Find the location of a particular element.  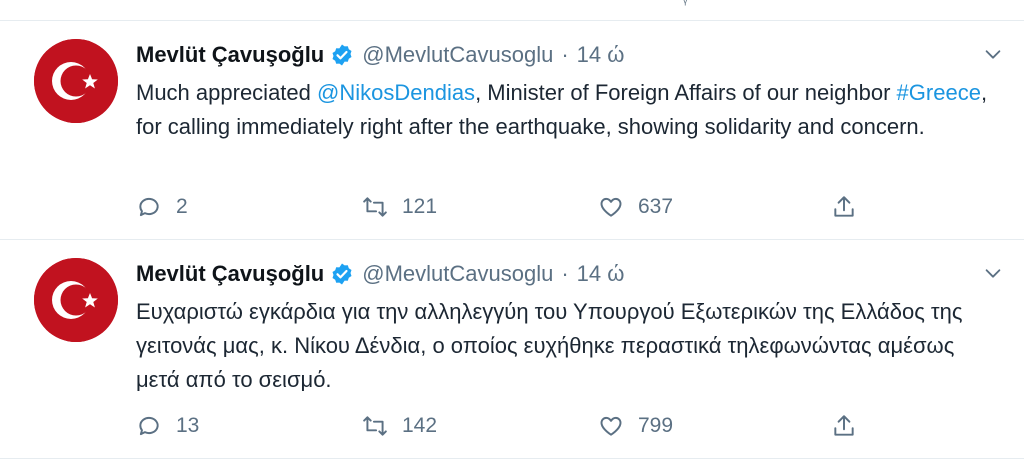

hashtag-link: #Greece is located at coordinates (939, 92).